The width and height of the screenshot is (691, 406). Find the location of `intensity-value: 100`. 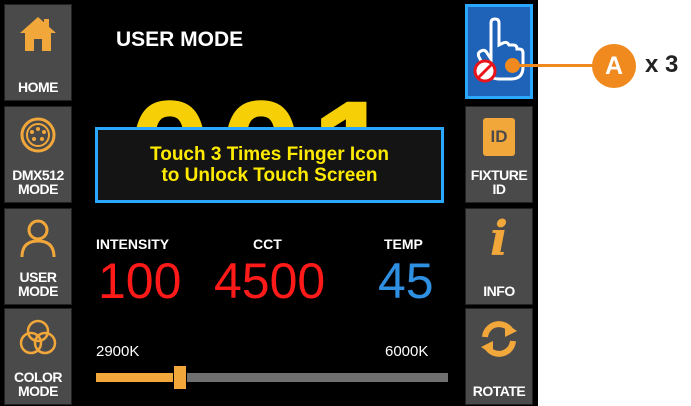

intensity-value: 100 is located at coordinates (139, 281).